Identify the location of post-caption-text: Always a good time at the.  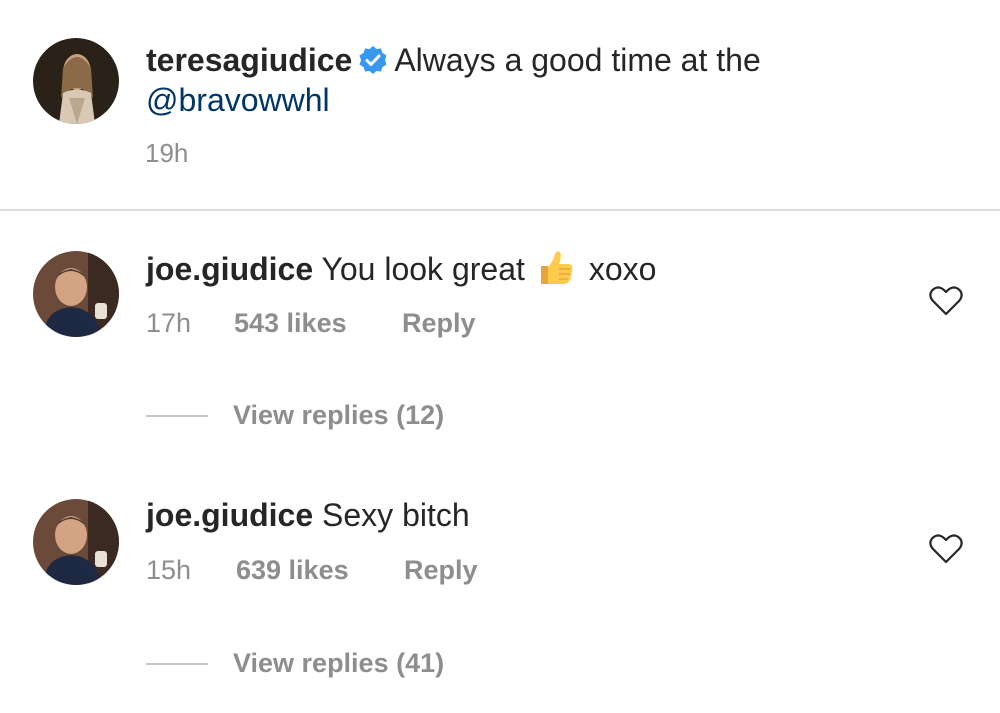
(577, 60).